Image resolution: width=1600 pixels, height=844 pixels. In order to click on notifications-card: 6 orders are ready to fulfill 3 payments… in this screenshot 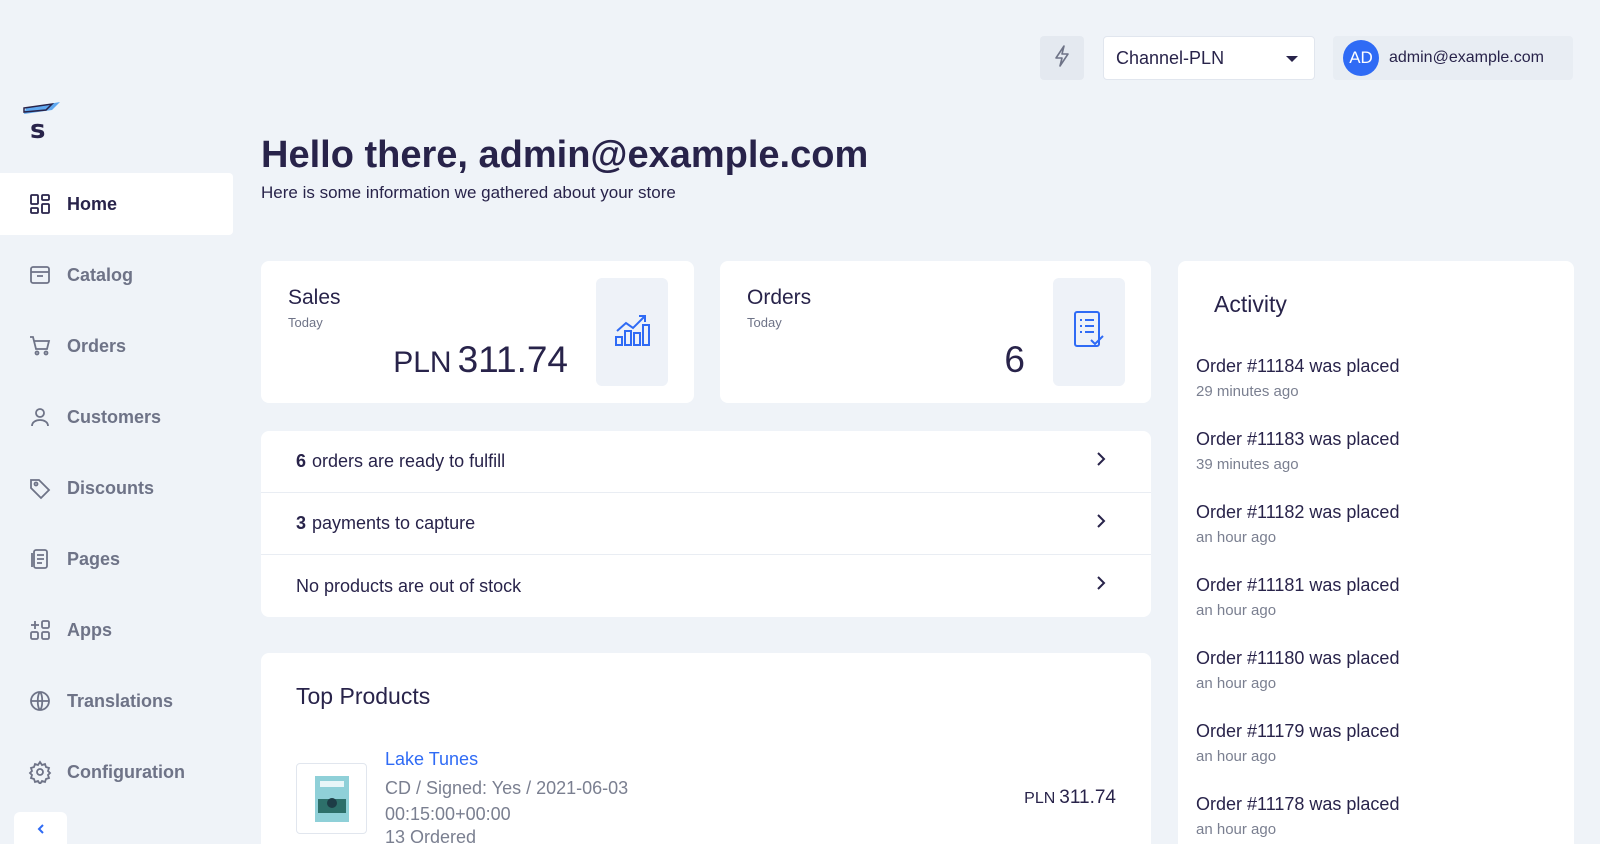, I will do `click(706, 524)`.